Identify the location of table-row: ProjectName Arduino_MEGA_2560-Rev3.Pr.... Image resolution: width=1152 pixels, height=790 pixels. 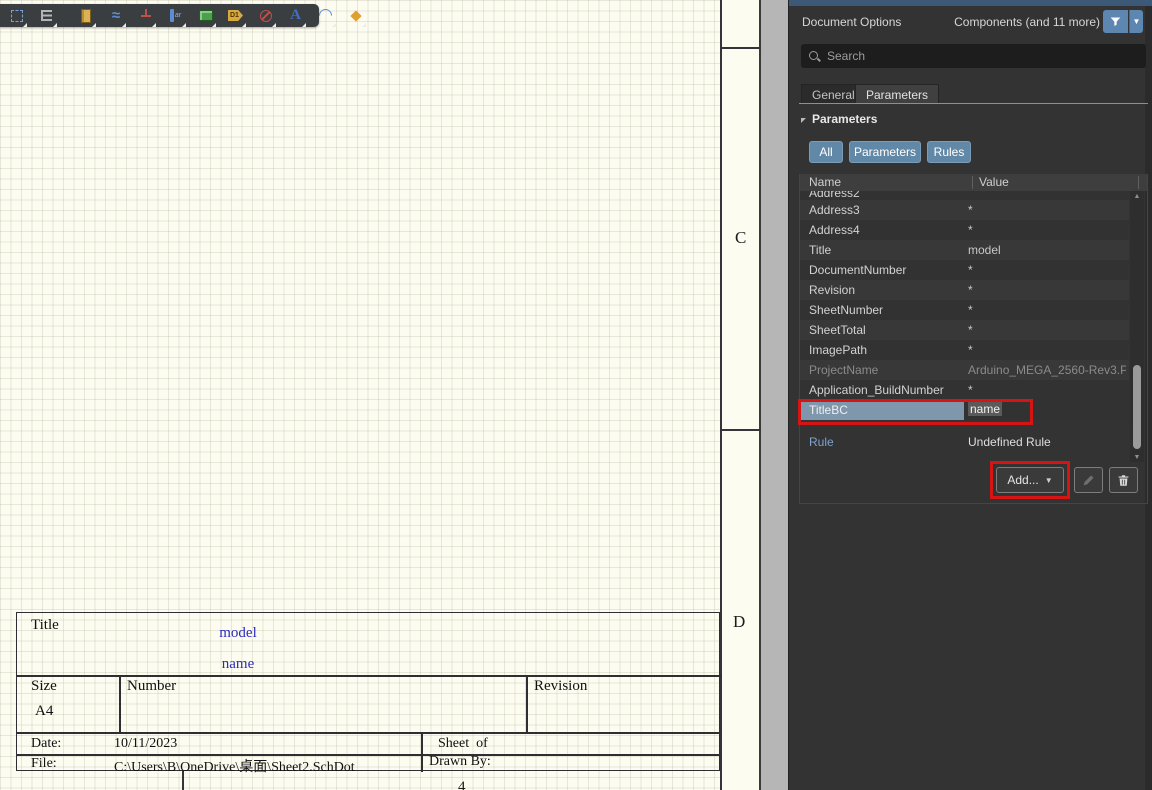
(964, 370).